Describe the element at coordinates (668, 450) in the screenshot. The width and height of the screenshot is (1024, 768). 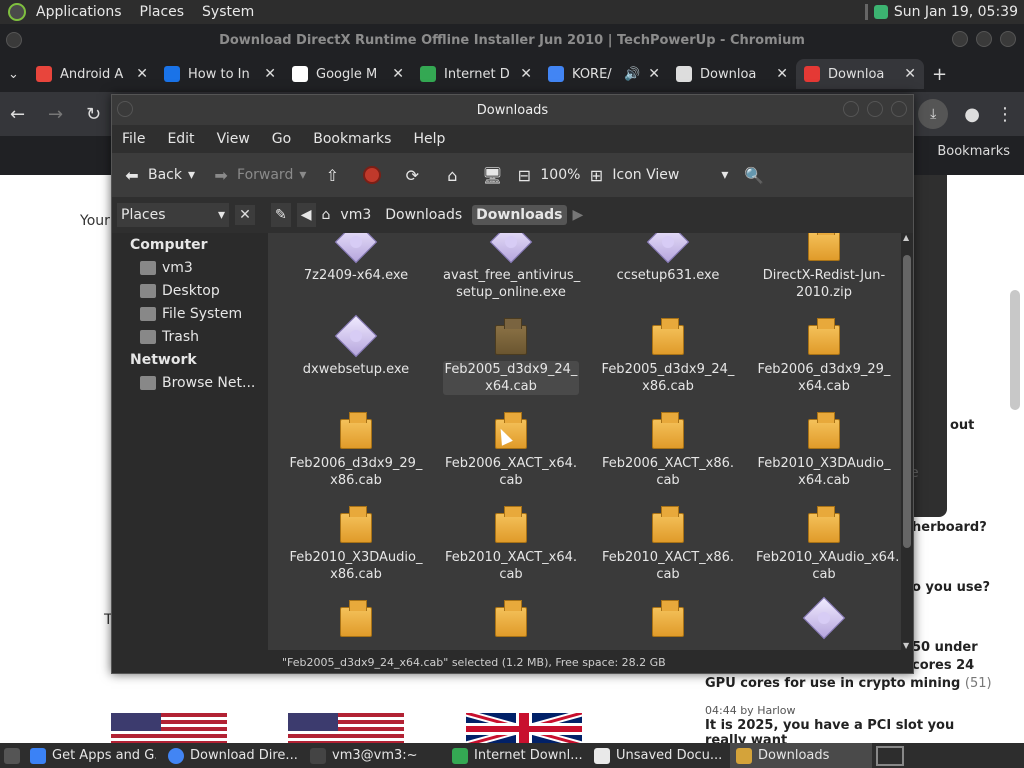
I see `file-item: Feb2006_XACT_x86. cab` at that location.